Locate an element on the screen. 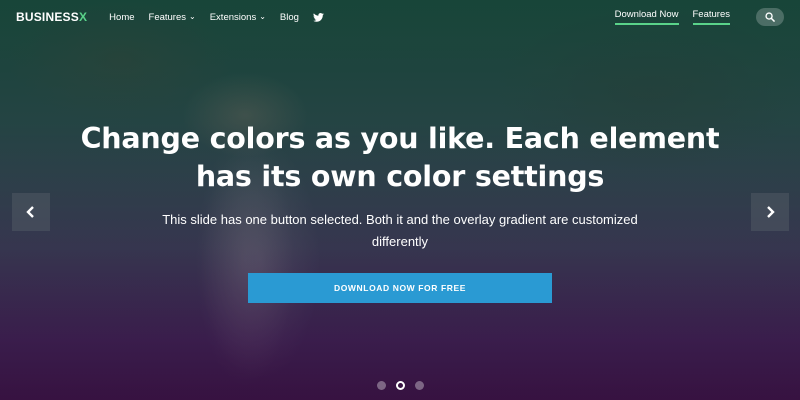 This screenshot has width=800, height=400. chevron-right-icon is located at coordinates (771, 212).